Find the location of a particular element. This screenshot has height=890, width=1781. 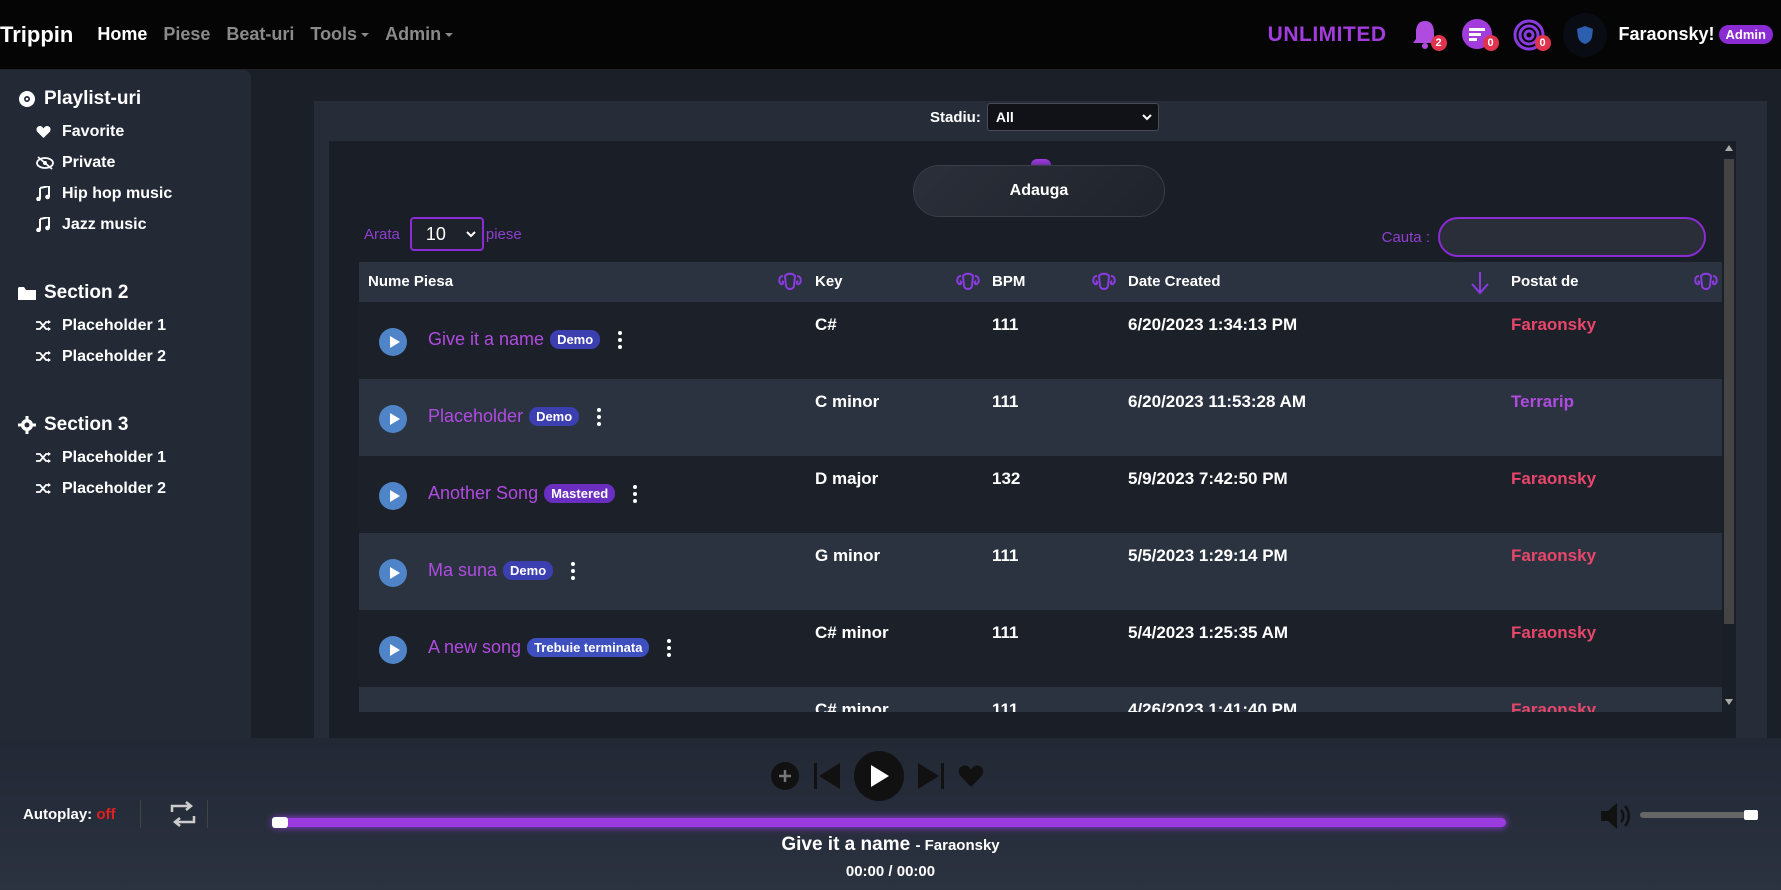

table-scrollbar is located at coordinates (1729, 426).